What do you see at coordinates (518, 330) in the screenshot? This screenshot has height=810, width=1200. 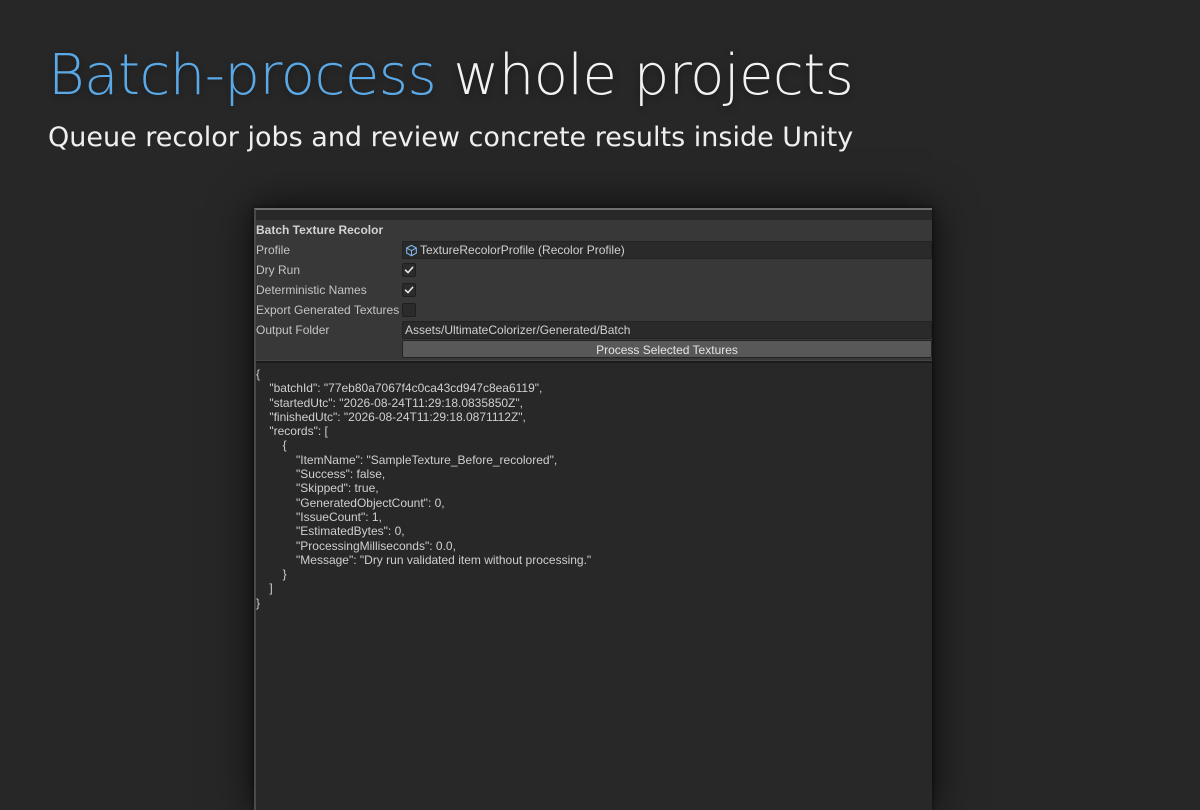 I see `output-folder-value: Assets/UltimateColorizer/Generated/Batch` at bounding box center [518, 330].